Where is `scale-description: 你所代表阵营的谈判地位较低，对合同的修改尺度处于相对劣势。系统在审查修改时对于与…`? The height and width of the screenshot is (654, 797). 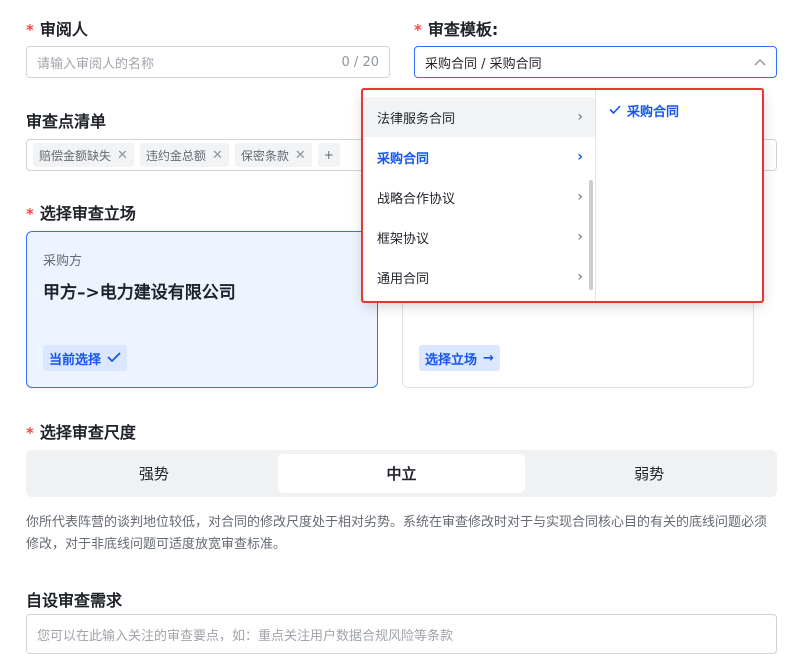 scale-description: 你所代表阵营的谈判地位较低，对合同的修改尺度处于相对劣势。系统在审查修改时对于与… is located at coordinates (397, 533).